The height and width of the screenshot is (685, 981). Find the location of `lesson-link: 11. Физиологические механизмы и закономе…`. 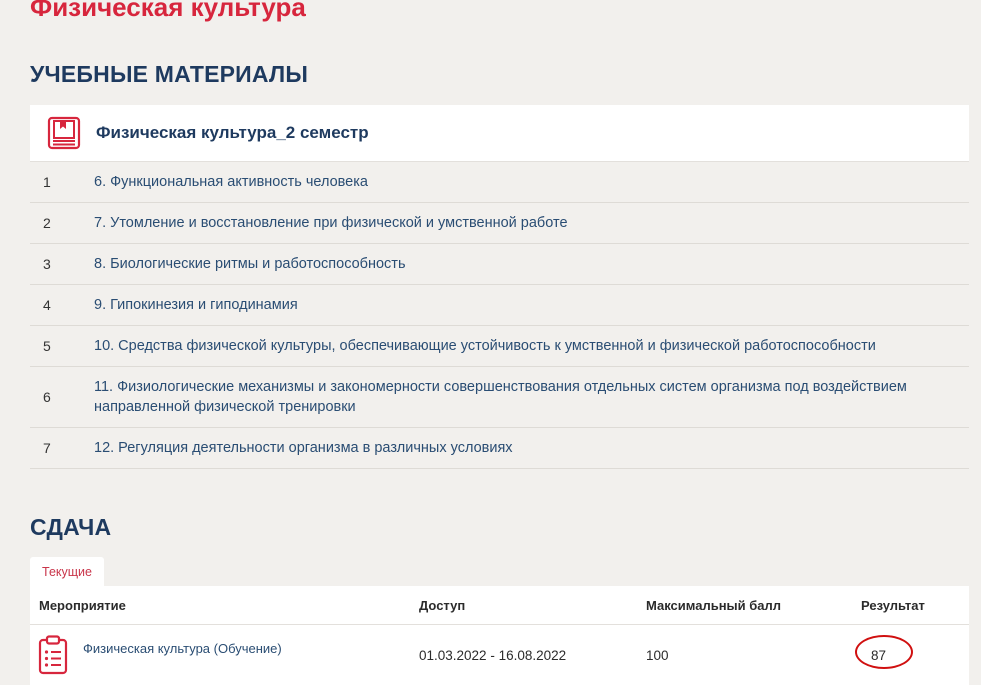

lesson-link: 11. Физиологические механизмы и закономе… is located at coordinates (504, 397).